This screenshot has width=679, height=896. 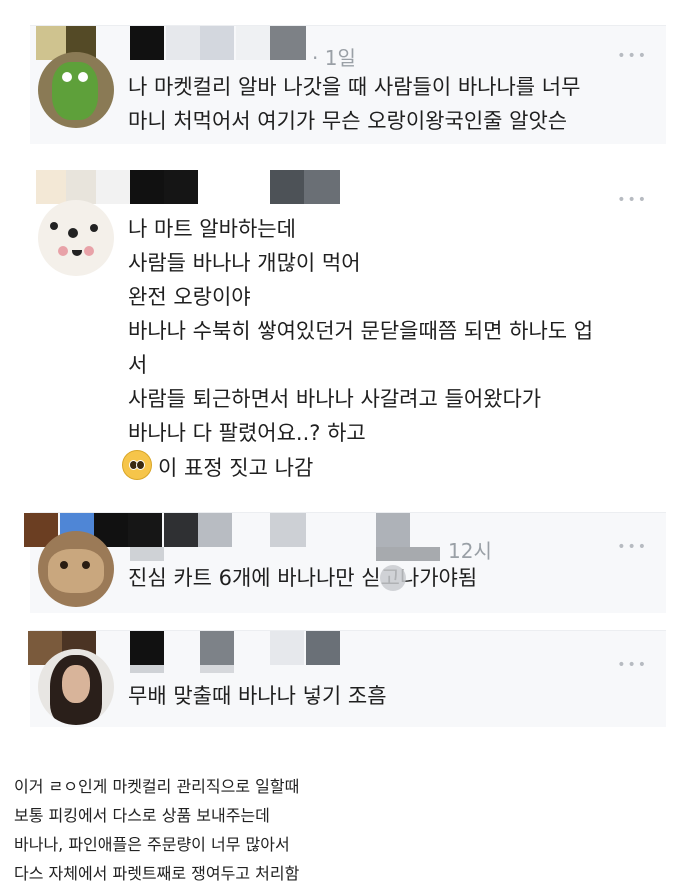 What do you see at coordinates (335, 399) in the screenshot?
I see `comment-line: 사람들 퇴근하면서 바나나 사갈려고 들어왔다가` at bounding box center [335, 399].